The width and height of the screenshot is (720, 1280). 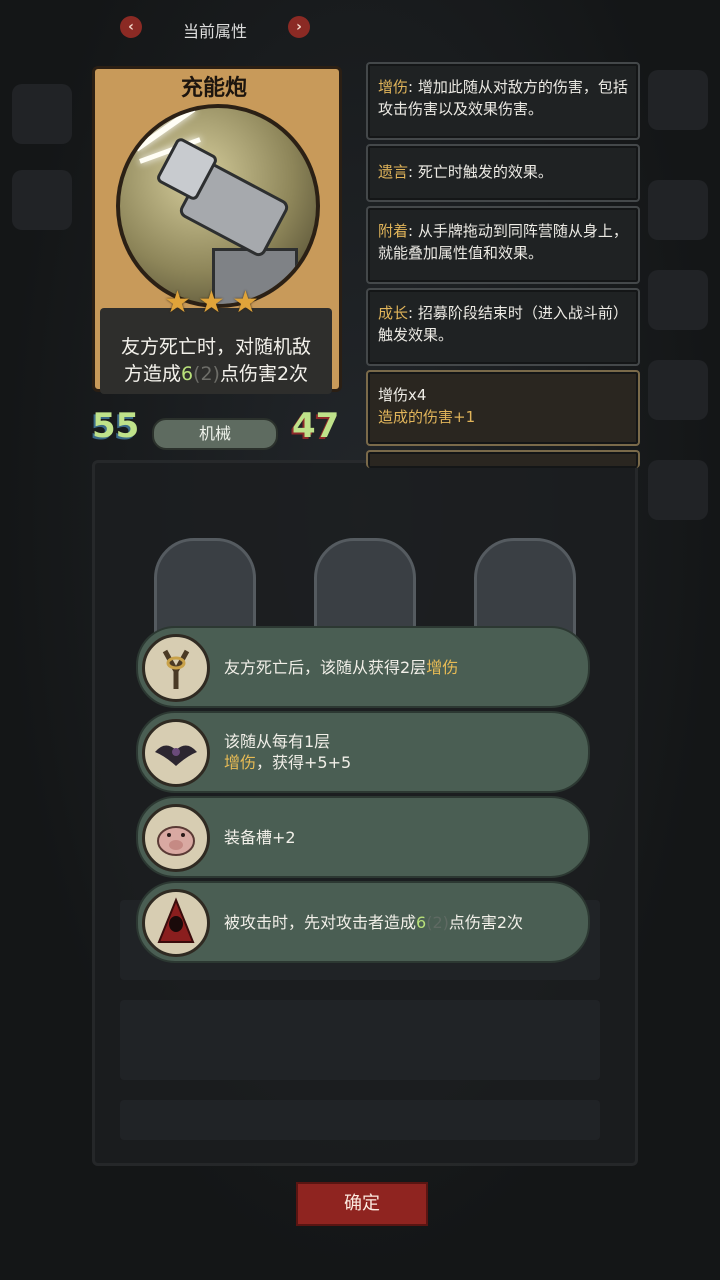 I want to click on buff-stack-label: 增伤x4, so click(x=402, y=395).